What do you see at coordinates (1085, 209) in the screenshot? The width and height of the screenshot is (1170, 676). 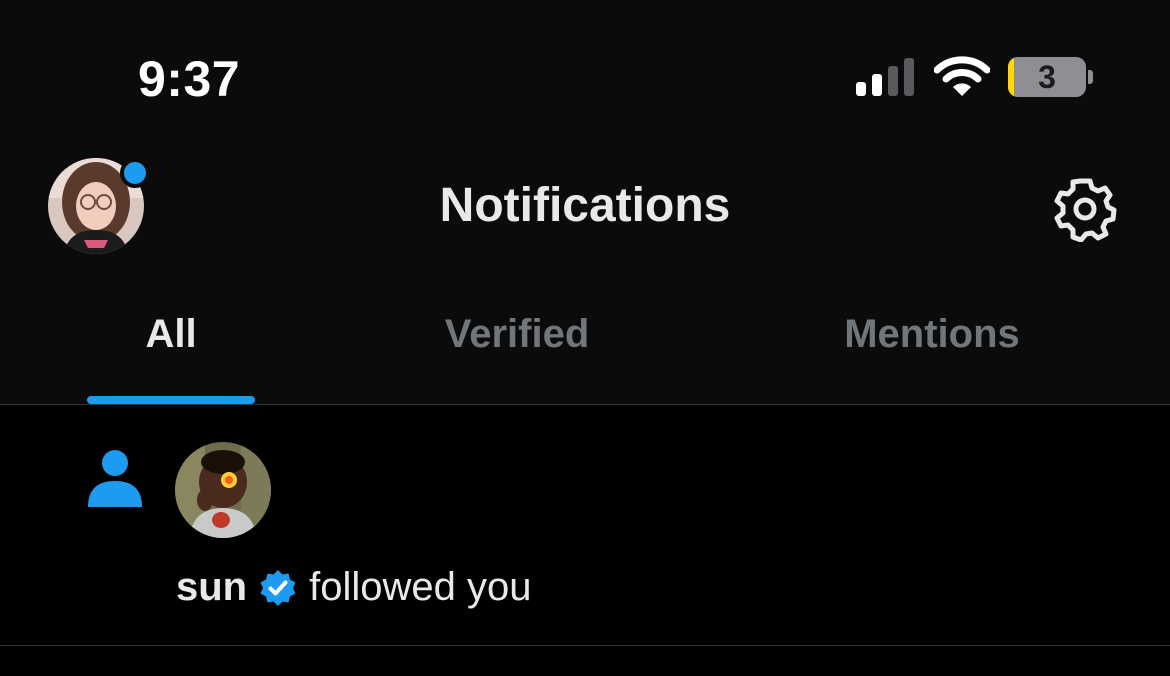 I see `gear-icon` at bounding box center [1085, 209].